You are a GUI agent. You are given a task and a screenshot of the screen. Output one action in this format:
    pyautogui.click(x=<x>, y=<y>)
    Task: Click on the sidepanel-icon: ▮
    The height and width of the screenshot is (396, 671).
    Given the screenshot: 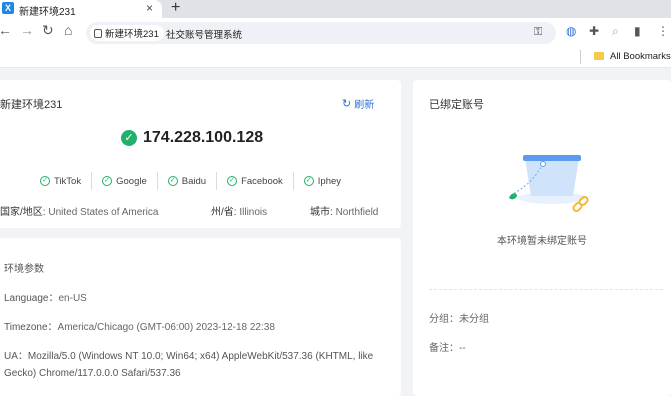 What is the action you would take?
    pyautogui.click(x=637, y=31)
    